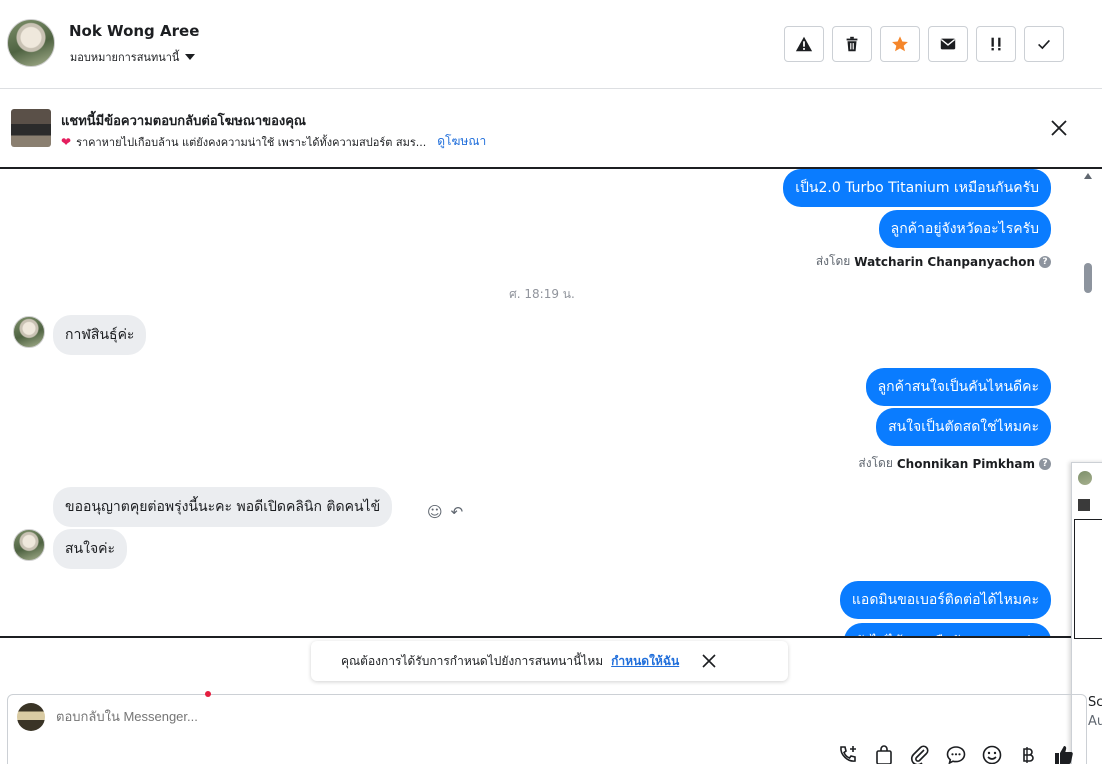 Image resolution: width=1102 pixels, height=764 pixels. What do you see at coordinates (1088, 579) in the screenshot?
I see `preview-box` at bounding box center [1088, 579].